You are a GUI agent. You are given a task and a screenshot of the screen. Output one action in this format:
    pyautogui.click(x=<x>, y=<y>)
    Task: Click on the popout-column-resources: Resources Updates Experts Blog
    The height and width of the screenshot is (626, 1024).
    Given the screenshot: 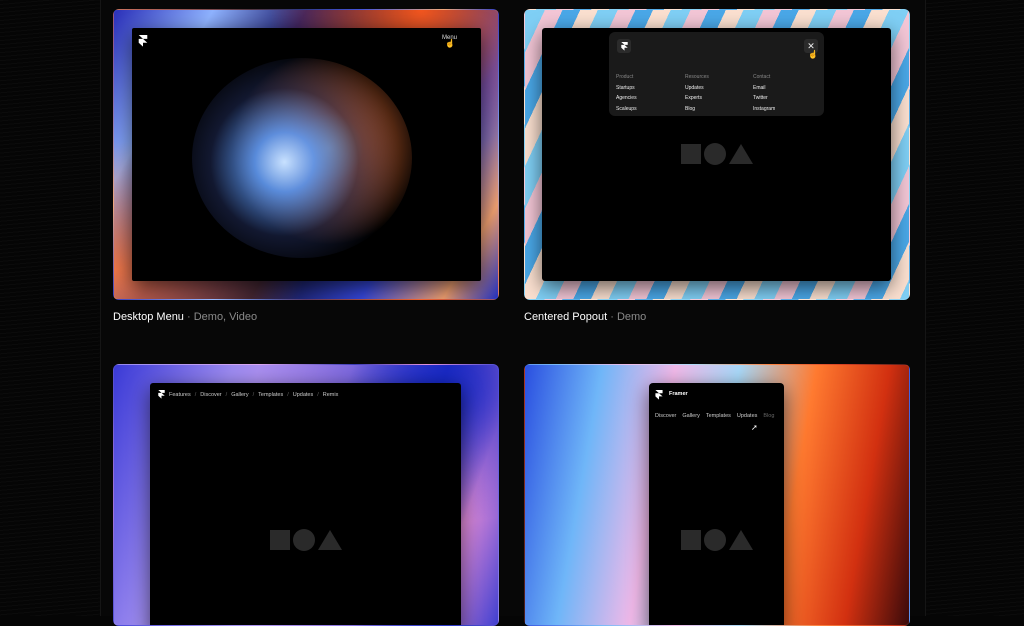 What is the action you would take?
    pyautogui.click(x=697, y=93)
    